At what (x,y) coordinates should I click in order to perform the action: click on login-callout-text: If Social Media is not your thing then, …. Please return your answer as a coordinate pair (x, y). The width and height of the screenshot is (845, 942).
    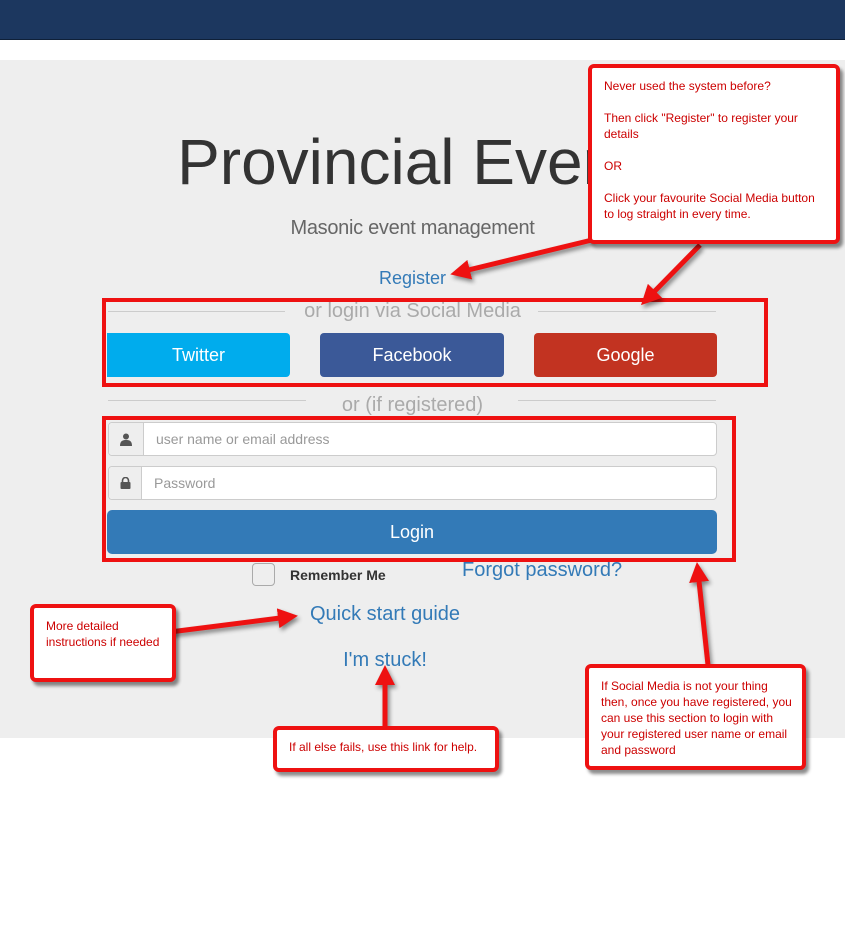
    Looking at the image, I should click on (696, 718).